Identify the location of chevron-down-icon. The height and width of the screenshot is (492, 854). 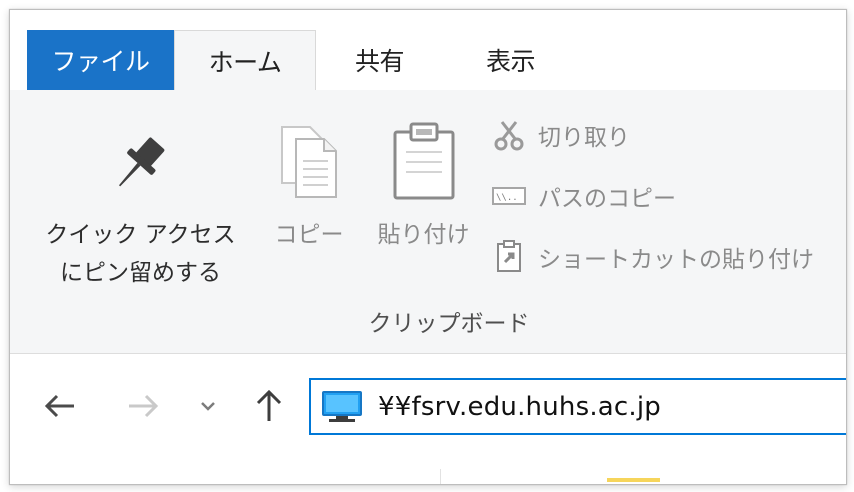
(208, 406).